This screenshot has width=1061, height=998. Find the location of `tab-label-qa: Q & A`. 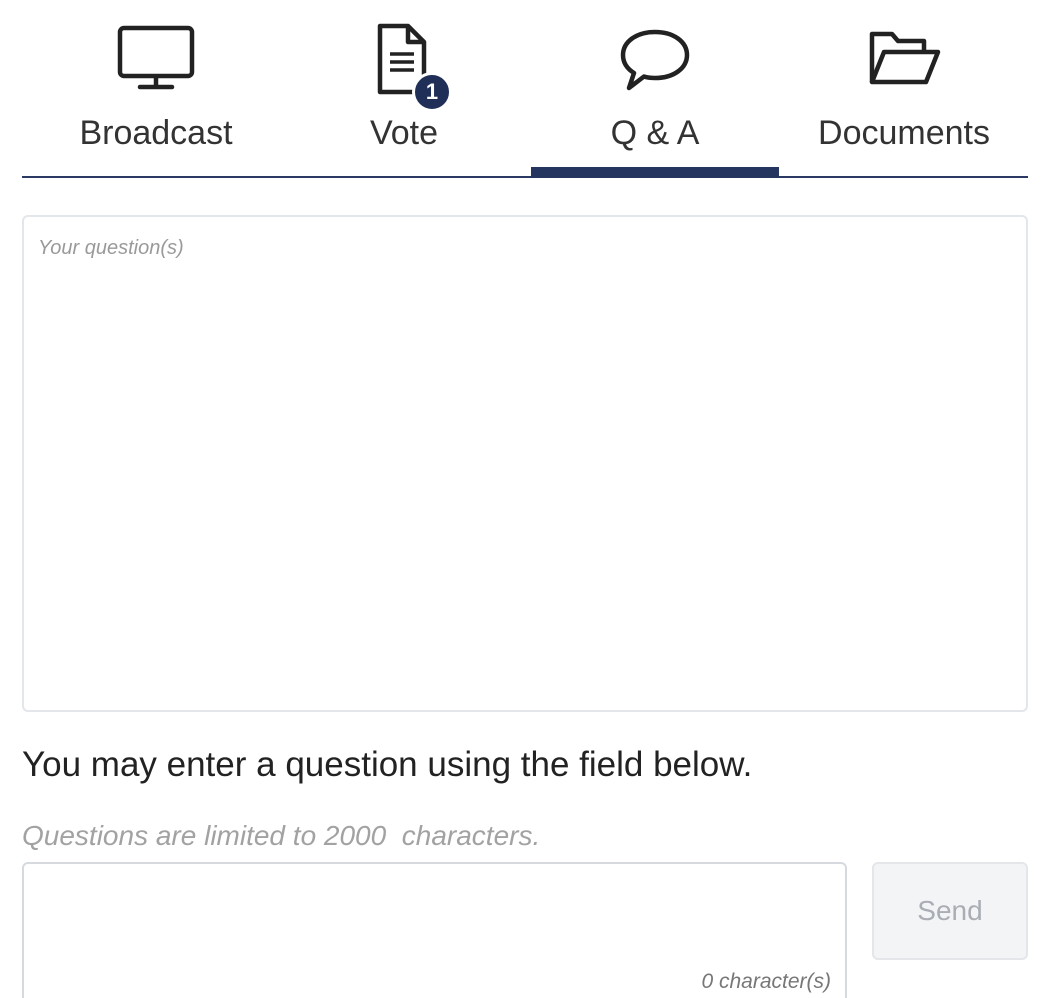

tab-label-qa: Q & A is located at coordinates (655, 133).